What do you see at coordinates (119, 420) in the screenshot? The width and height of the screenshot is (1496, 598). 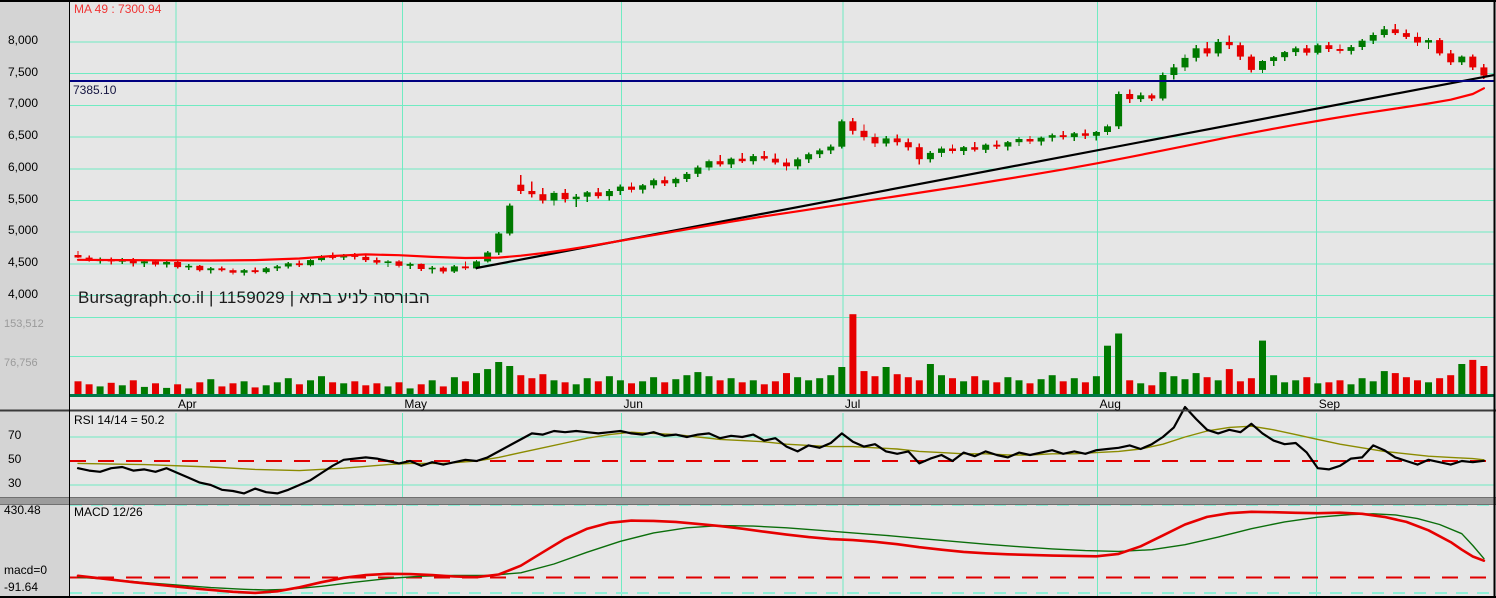 I see `rsi-panel-label: RSI 14/14 = 50.2` at bounding box center [119, 420].